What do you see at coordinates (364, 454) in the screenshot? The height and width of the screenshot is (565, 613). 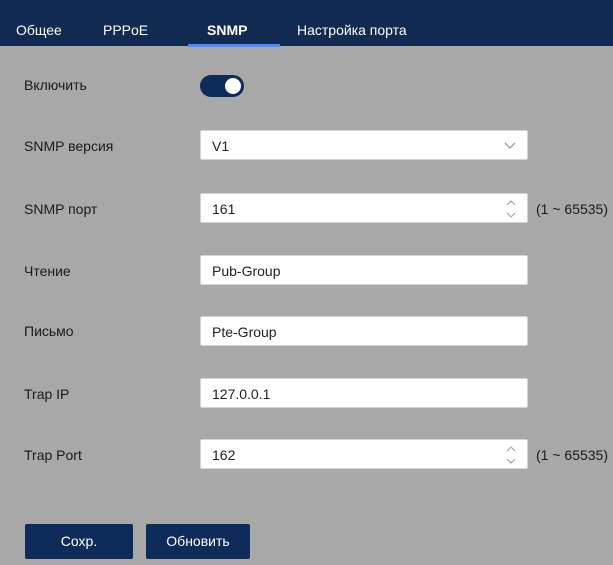 I see `trap-port-input: 162` at bounding box center [364, 454].